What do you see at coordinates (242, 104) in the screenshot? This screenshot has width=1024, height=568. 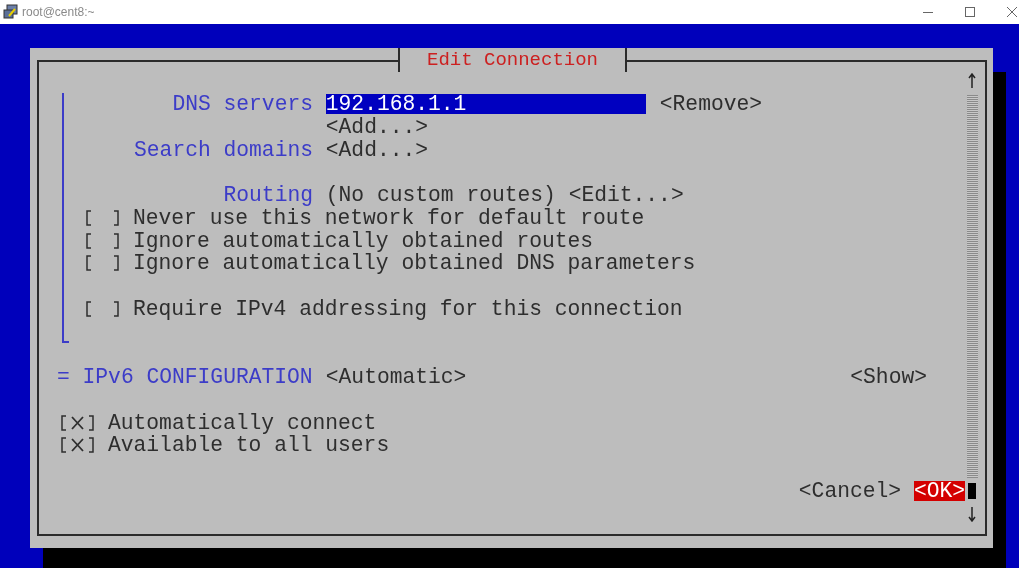 I see `field-label: DNS servers` at bounding box center [242, 104].